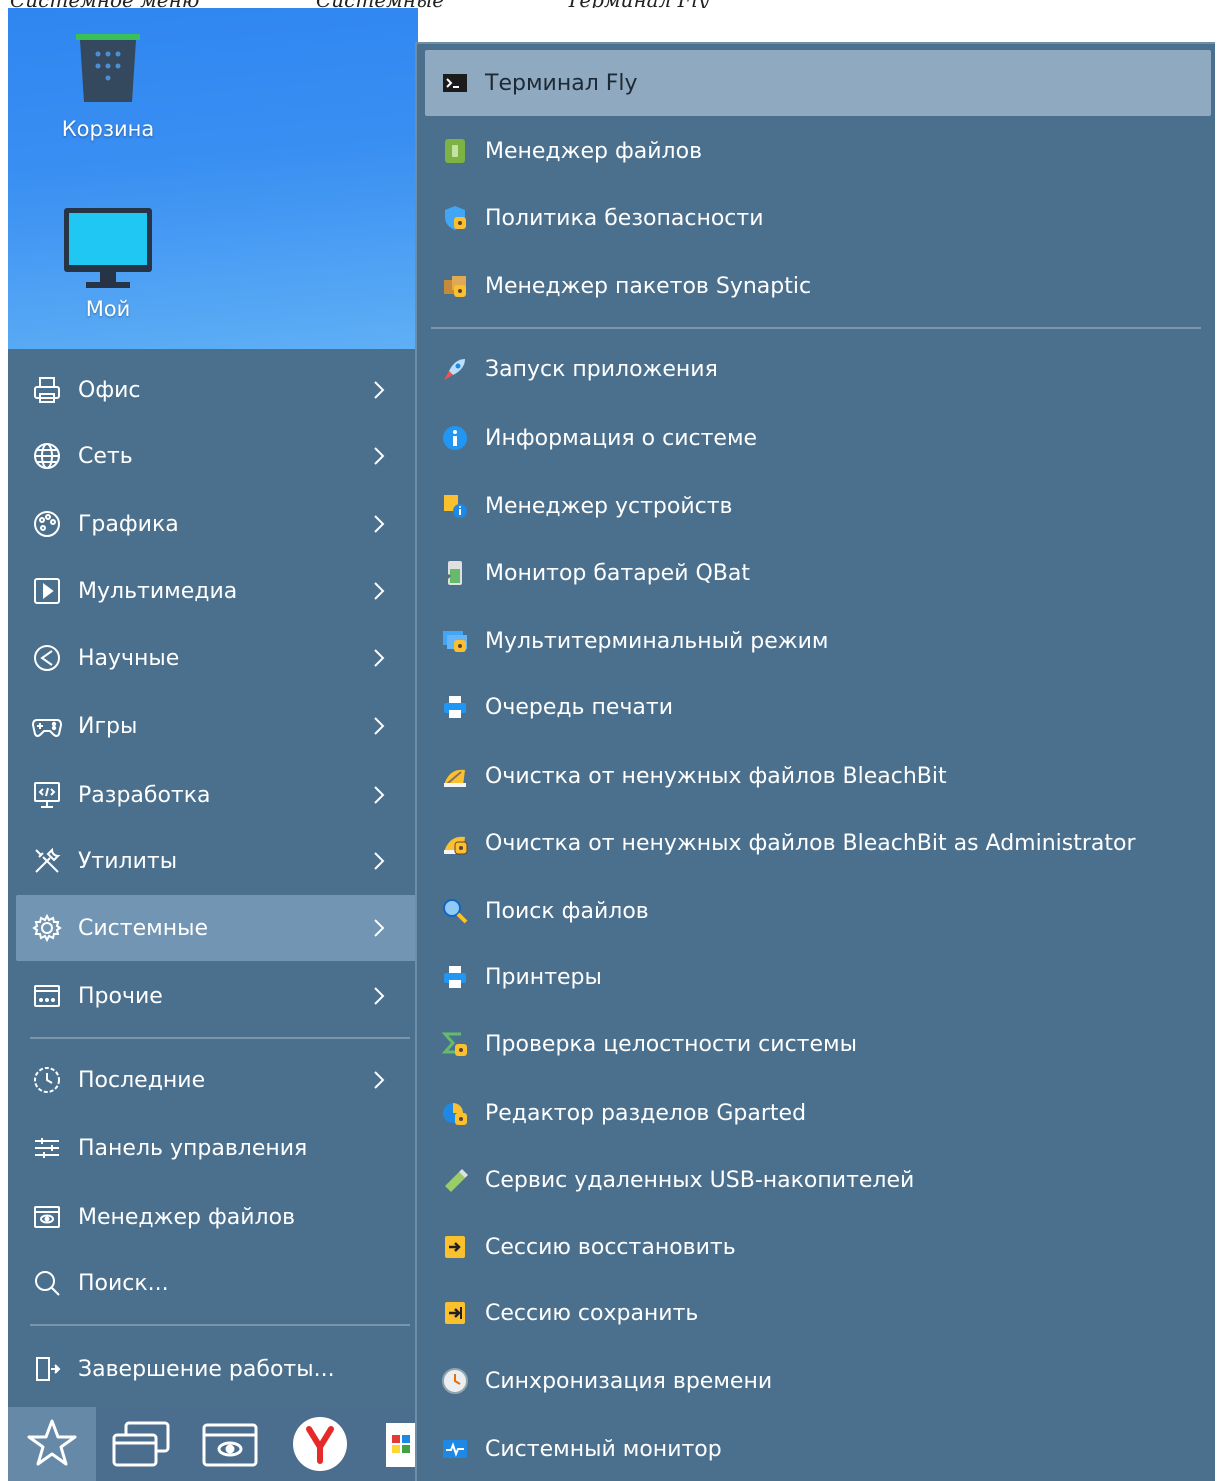  I want to click on control-panel-label: Панель управления, so click(193, 1148).